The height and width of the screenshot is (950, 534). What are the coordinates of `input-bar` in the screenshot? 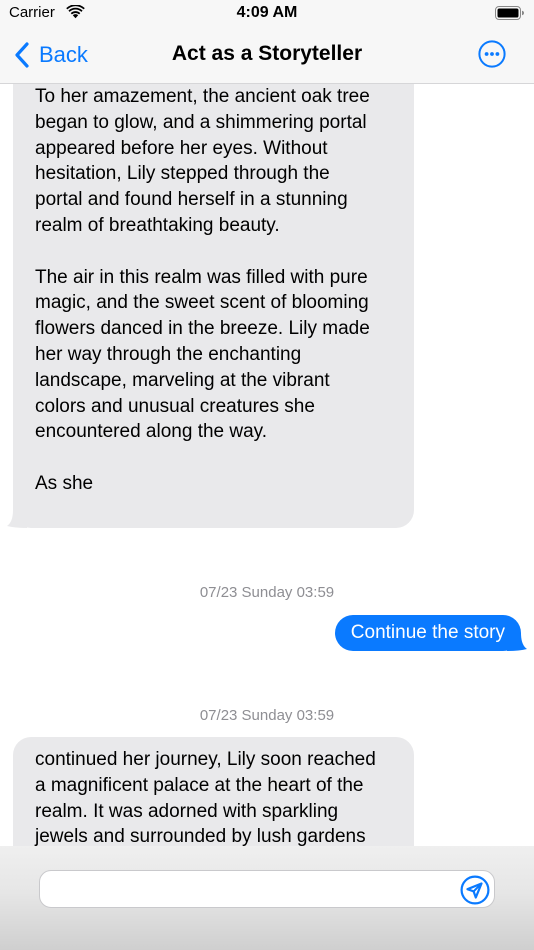 It's located at (267, 898).